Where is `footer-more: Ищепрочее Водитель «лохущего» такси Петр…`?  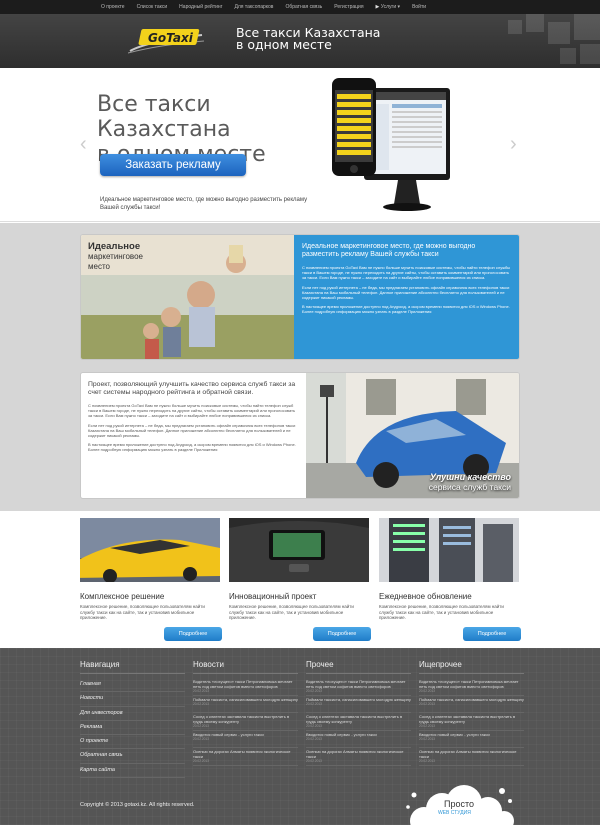
footer-more: Ищепрочее Водитель «лохущего» такси Петр… is located at coordinates (471, 713).